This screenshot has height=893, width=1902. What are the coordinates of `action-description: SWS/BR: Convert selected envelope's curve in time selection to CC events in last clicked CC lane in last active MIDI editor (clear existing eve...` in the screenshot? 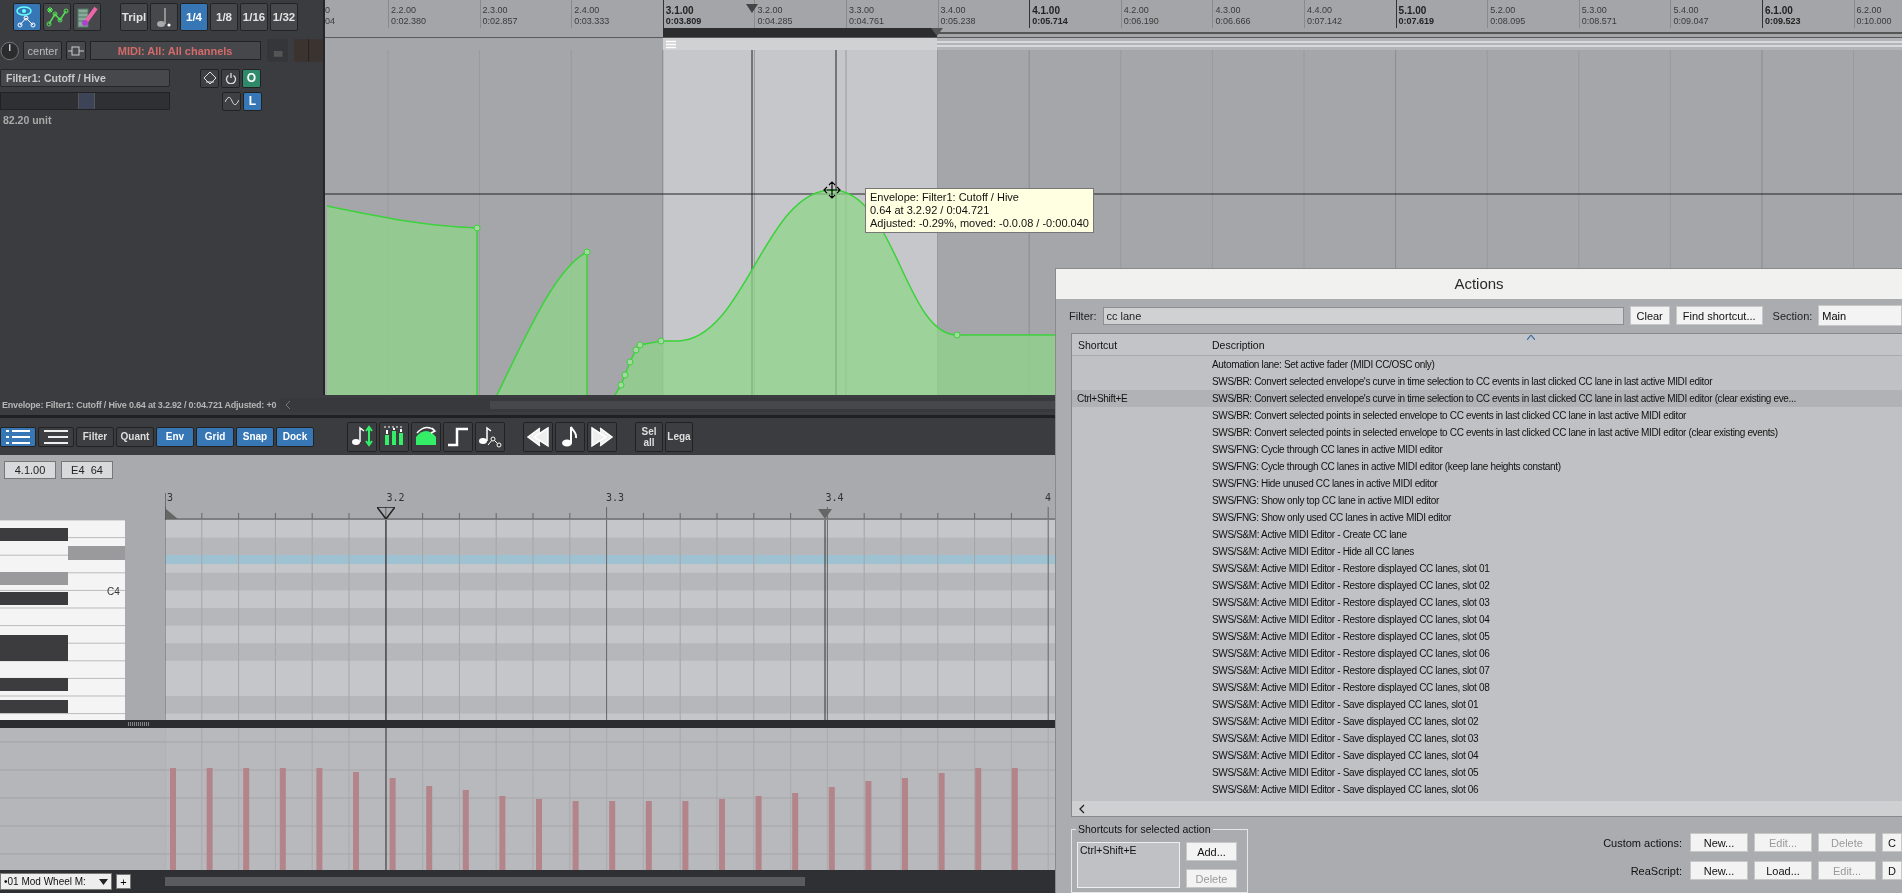 It's located at (1504, 399).